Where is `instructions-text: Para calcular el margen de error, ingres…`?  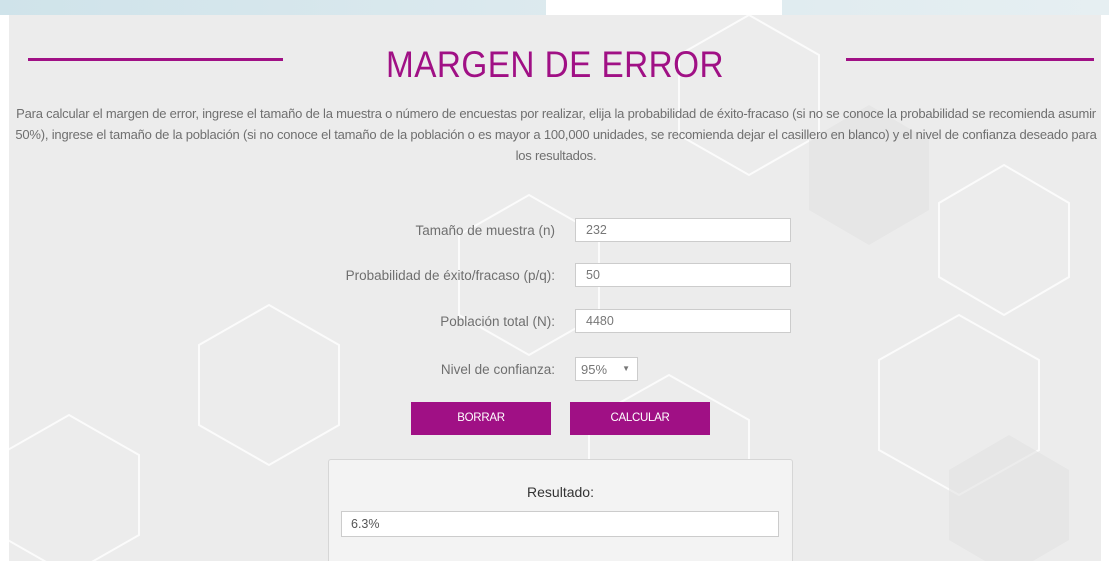
instructions-text: Para calcular el margen de error, ingres… is located at coordinates (556, 134).